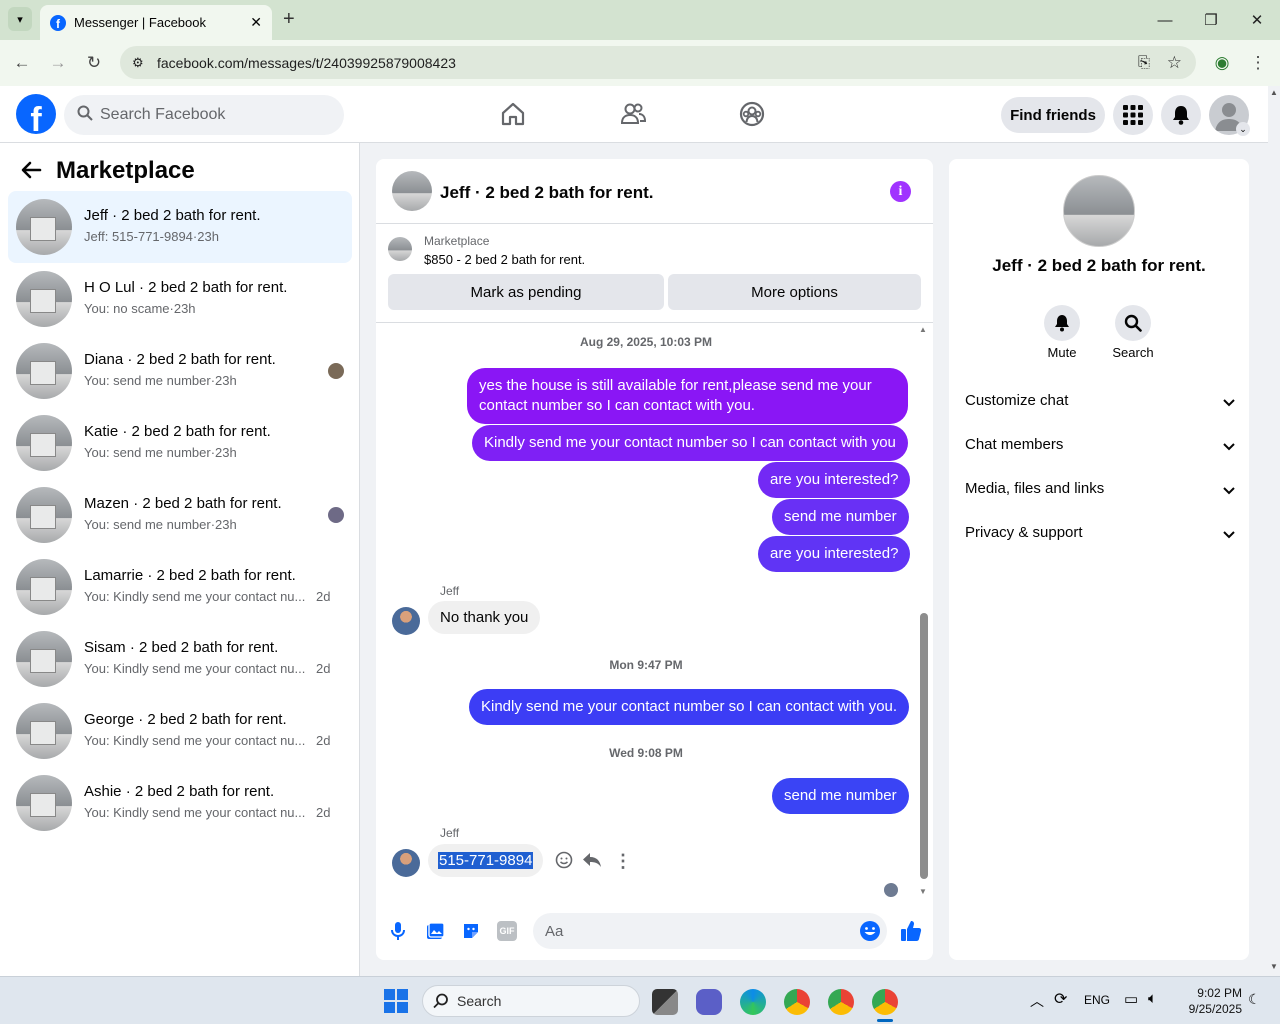  I want to click on facebook-logo-icon: f, so click(36, 114).